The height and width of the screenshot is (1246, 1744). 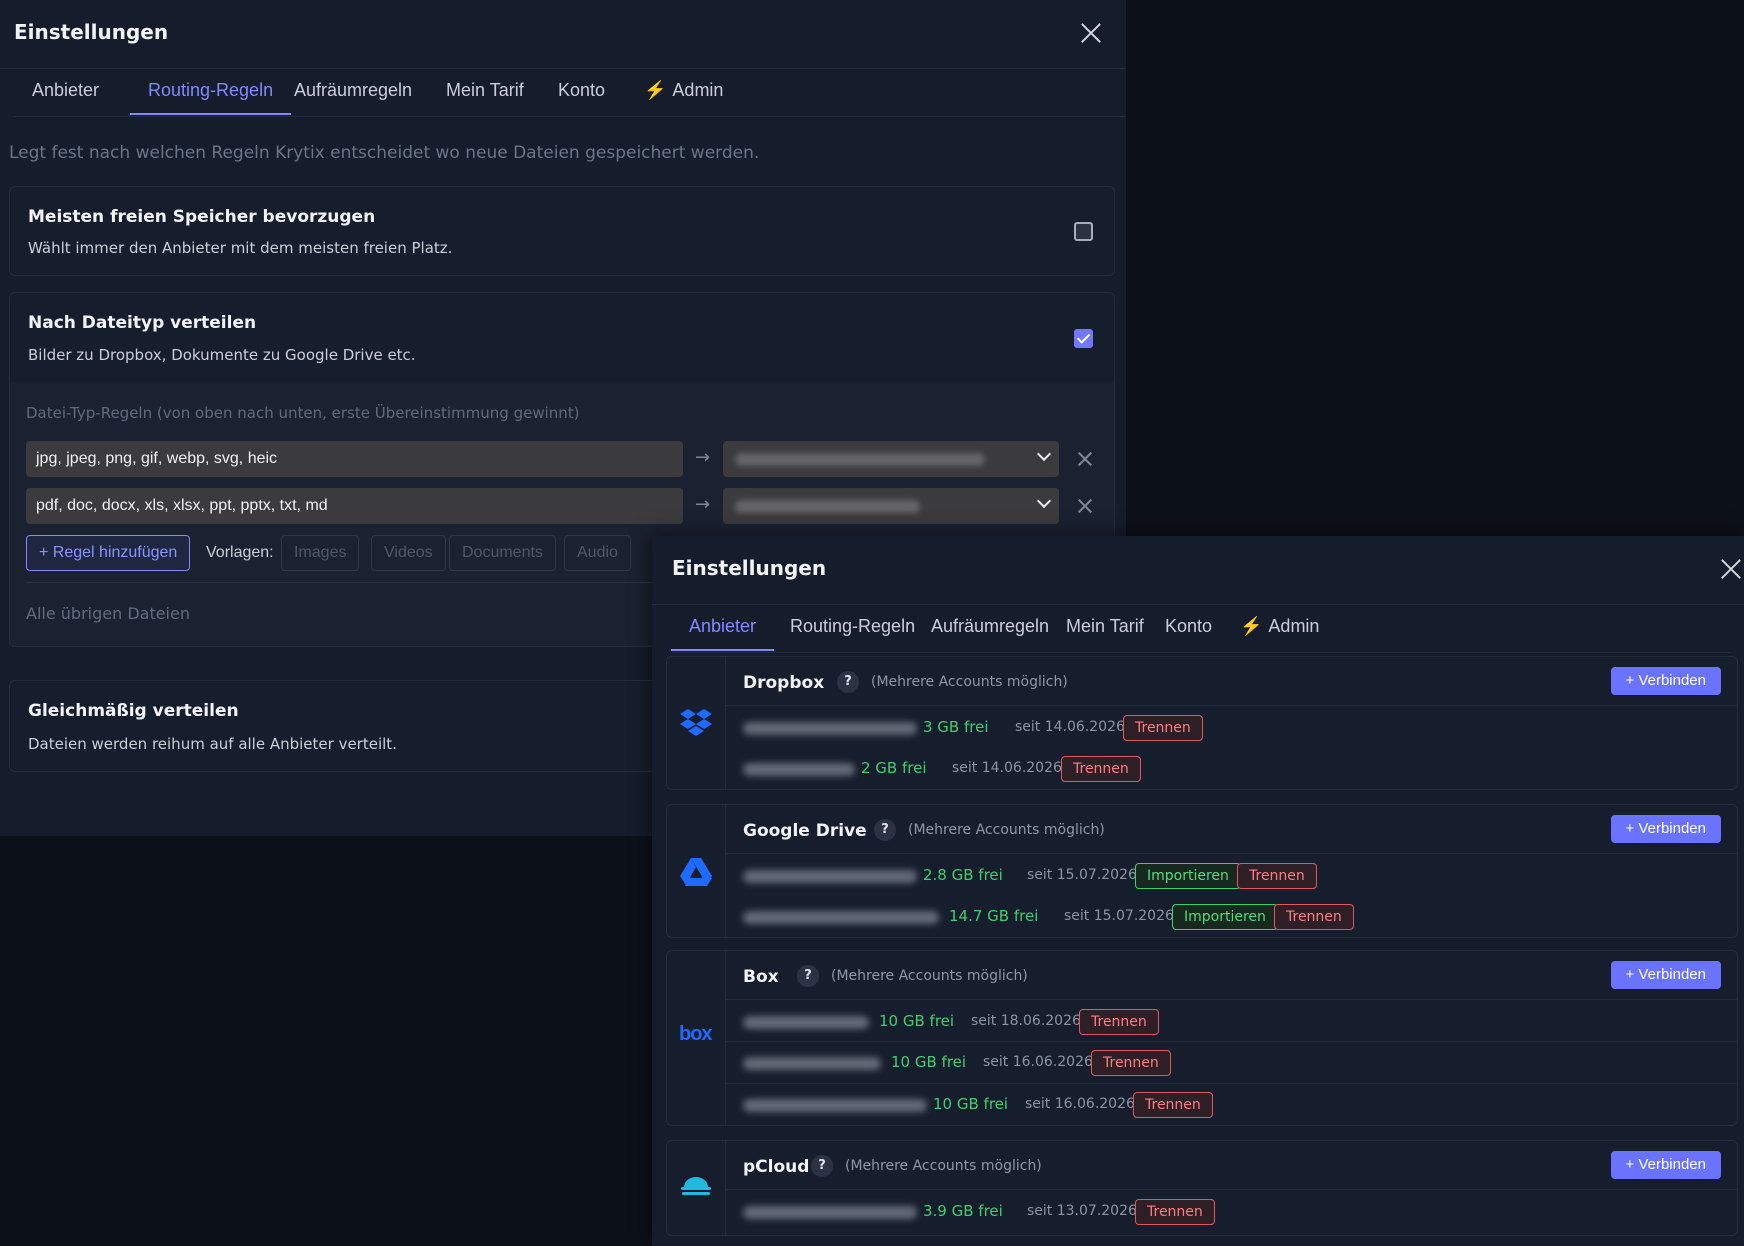 What do you see at coordinates (108, 553) in the screenshot?
I see `add-rule-button: + Regel hinzufügen` at bounding box center [108, 553].